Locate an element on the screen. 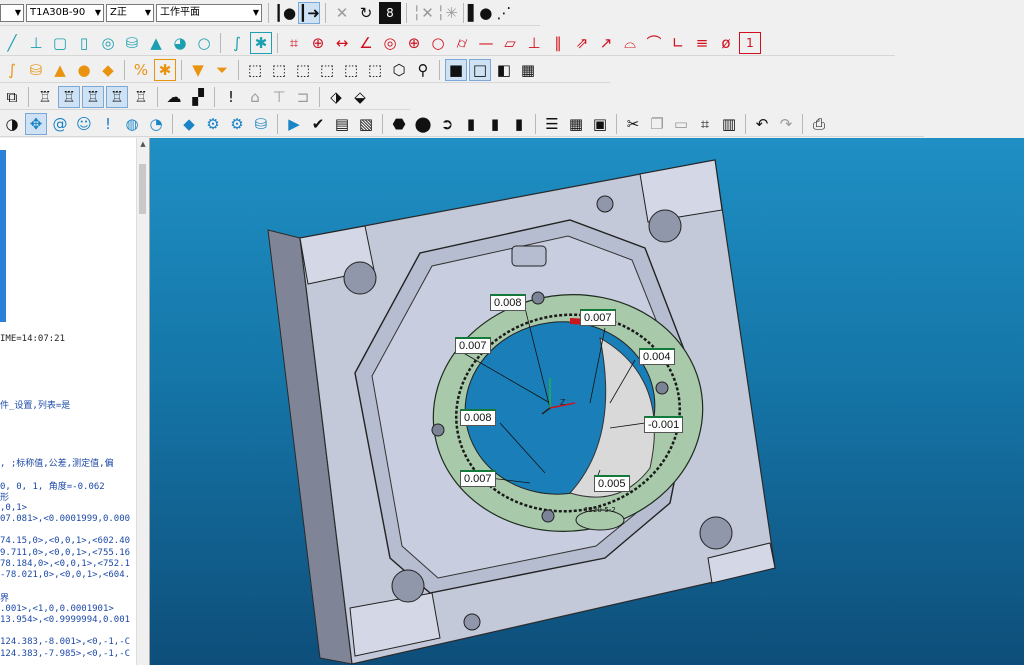  construct-curve-icon: ∫ is located at coordinates (12, 70).